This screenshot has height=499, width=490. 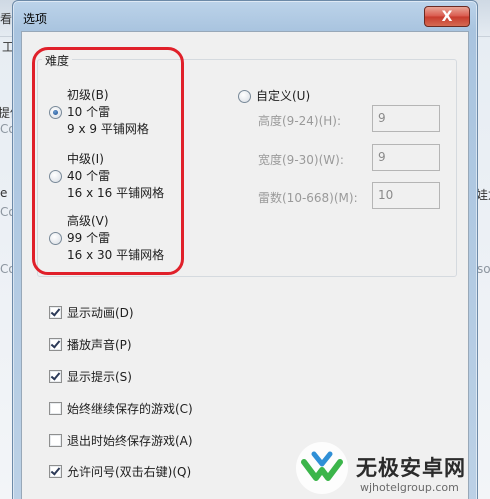 I want to click on radio-custom: 自定义(U), so click(x=274, y=96).